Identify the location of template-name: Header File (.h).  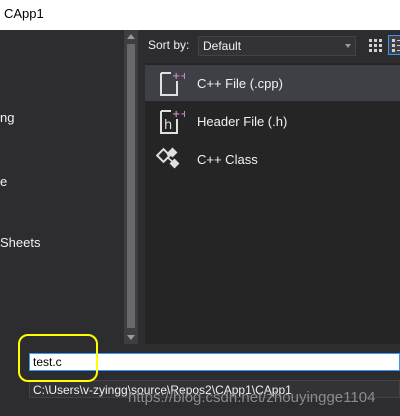
(242, 121).